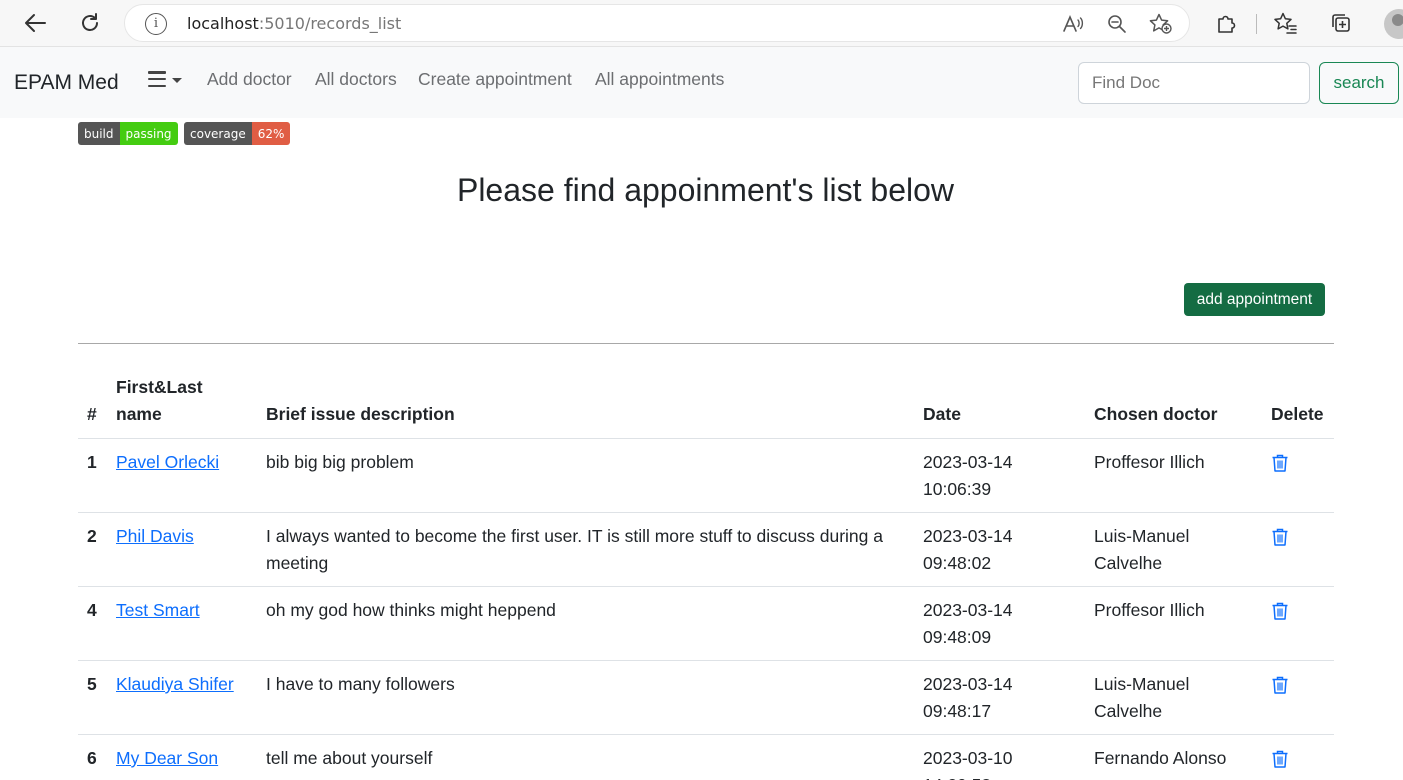 This screenshot has width=1403, height=780. I want to click on add-favorite-icon, so click(1161, 24).